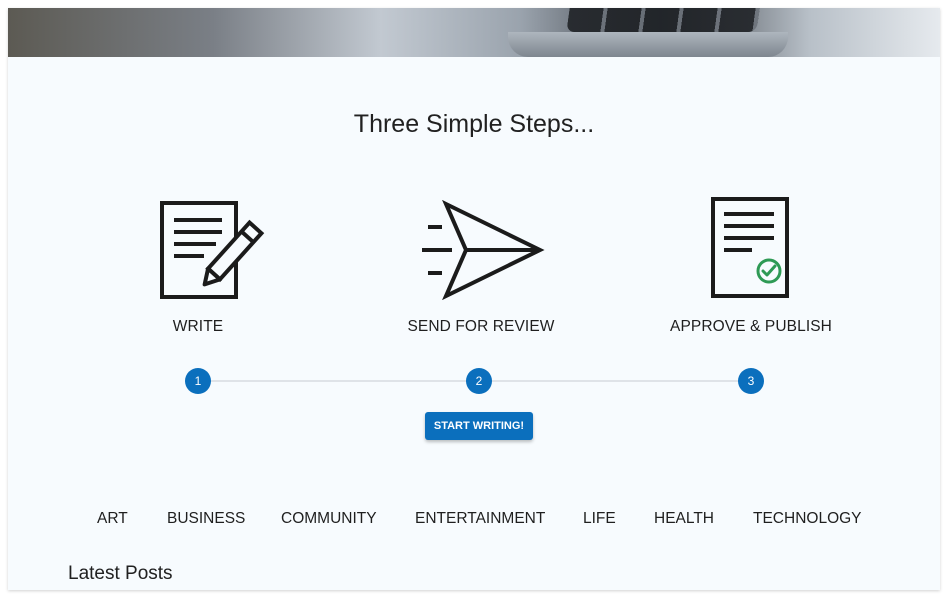 This screenshot has width=948, height=600. I want to click on laptop-edge, so click(648, 44).